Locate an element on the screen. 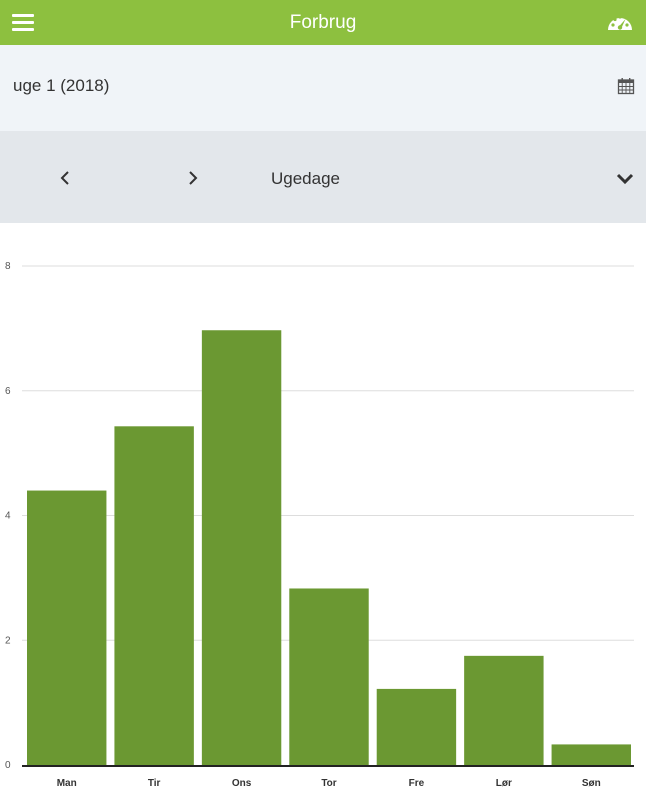 The height and width of the screenshot is (800, 646). y-tick-label: 2 is located at coordinates (8, 640).